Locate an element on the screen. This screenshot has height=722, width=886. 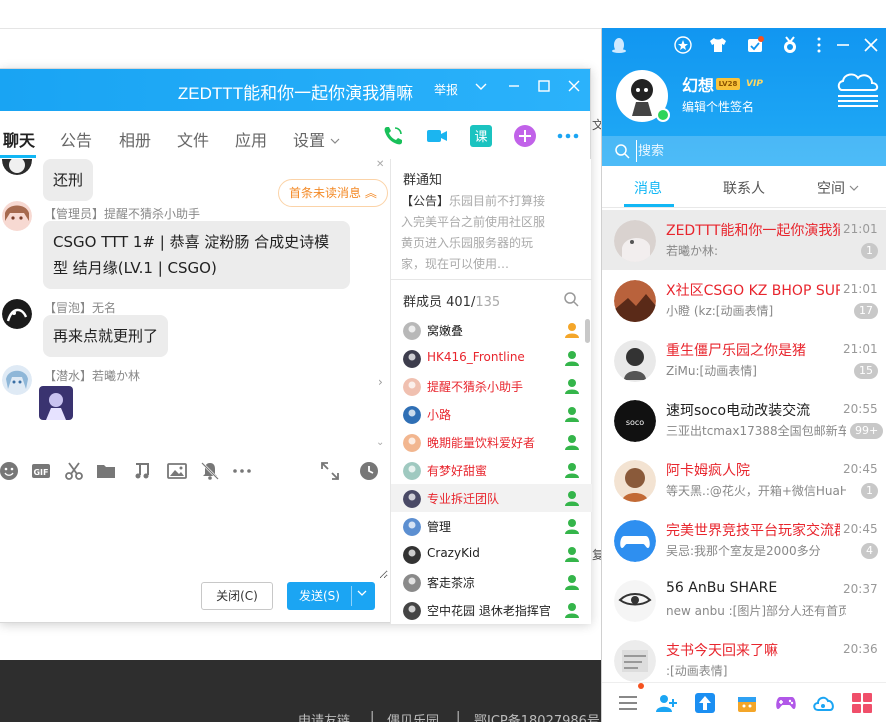
member-row: 空中花园 退休老指挥官 is located at coordinates (491, 610).